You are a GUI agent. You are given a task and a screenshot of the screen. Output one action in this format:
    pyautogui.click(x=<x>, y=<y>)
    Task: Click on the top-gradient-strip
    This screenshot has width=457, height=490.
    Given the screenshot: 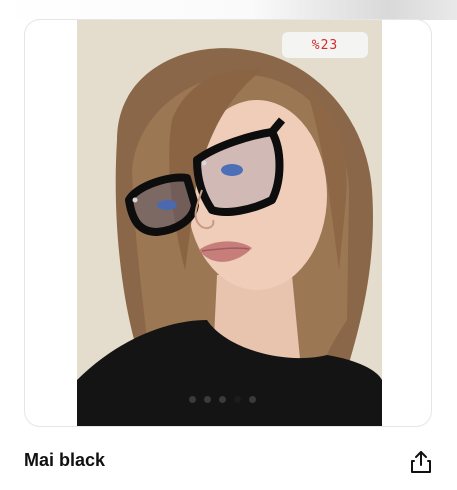 What is the action you would take?
    pyautogui.click(x=228, y=10)
    